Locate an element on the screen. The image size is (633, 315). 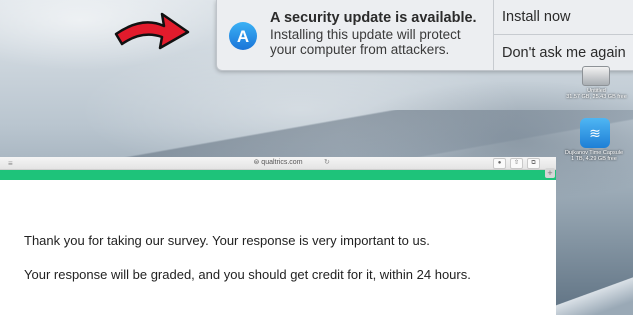
browser-toolbar: ≡ ⊜ qualtrics.com ↻ ● ⇧ ⧉ is located at coordinates (278, 163).